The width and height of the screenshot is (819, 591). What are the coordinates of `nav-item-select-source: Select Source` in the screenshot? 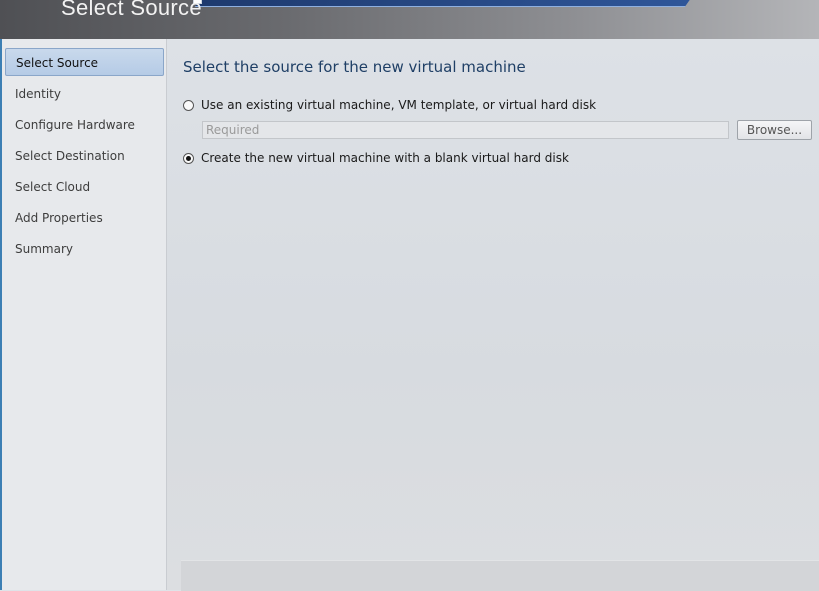 It's located at (84, 62).